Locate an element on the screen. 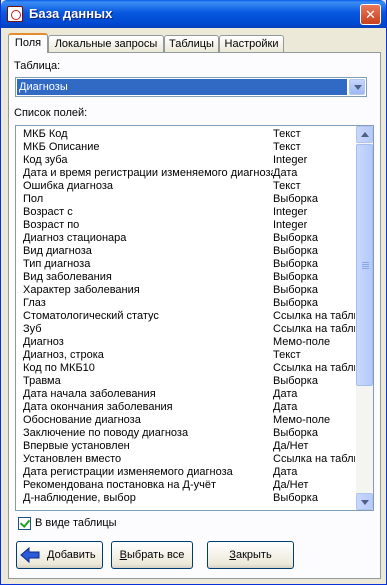 This screenshot has height=585, width=387. select-all-button: Выбрать все is located at coordinates (152, 555).